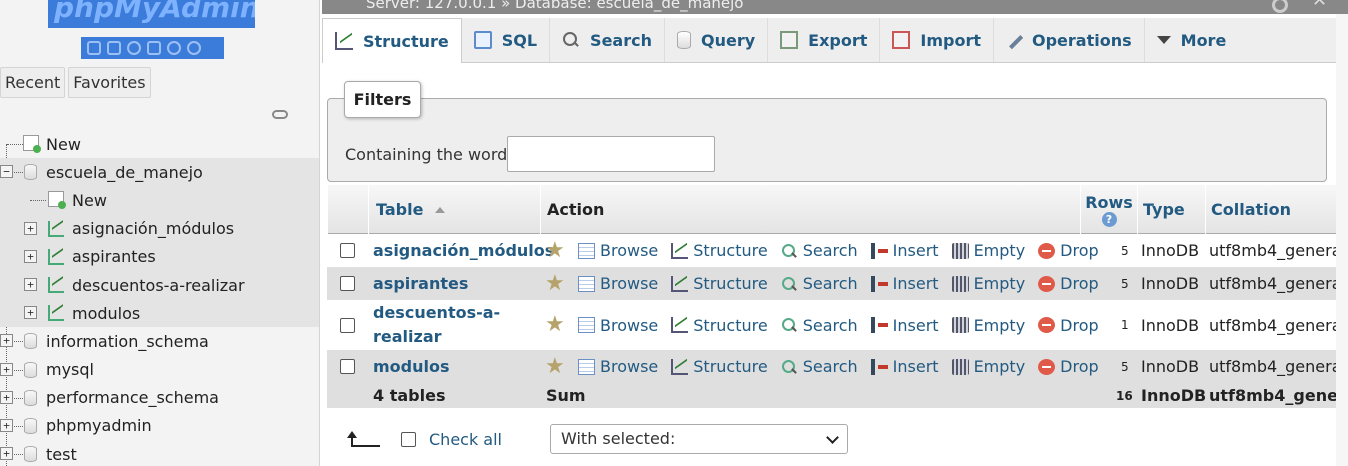 This screenshot has width=1348, height=466. What do you see at coordinates (127, 341) in the screenshot?
I see `tree-item-label: information_schema` at bounding box center [127, 341].